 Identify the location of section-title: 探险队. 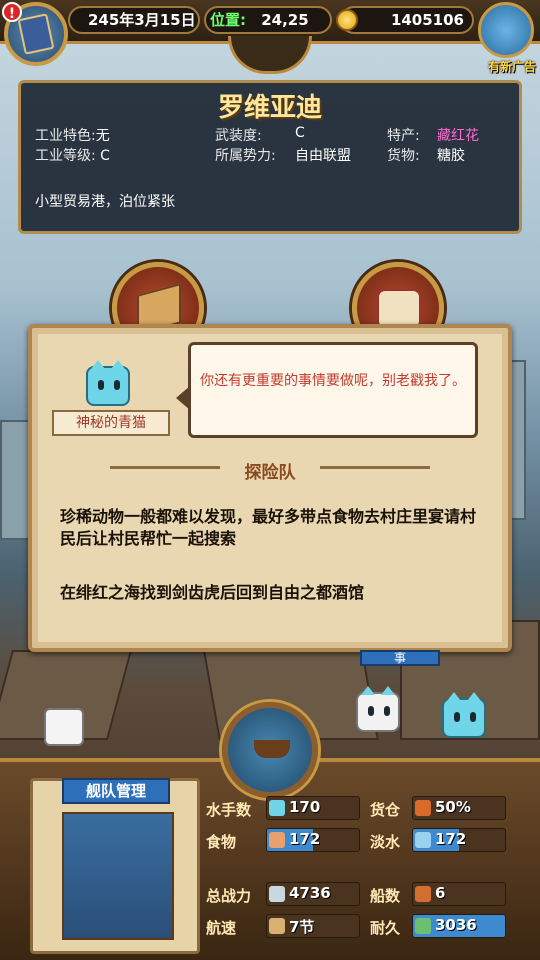
(270, 473).